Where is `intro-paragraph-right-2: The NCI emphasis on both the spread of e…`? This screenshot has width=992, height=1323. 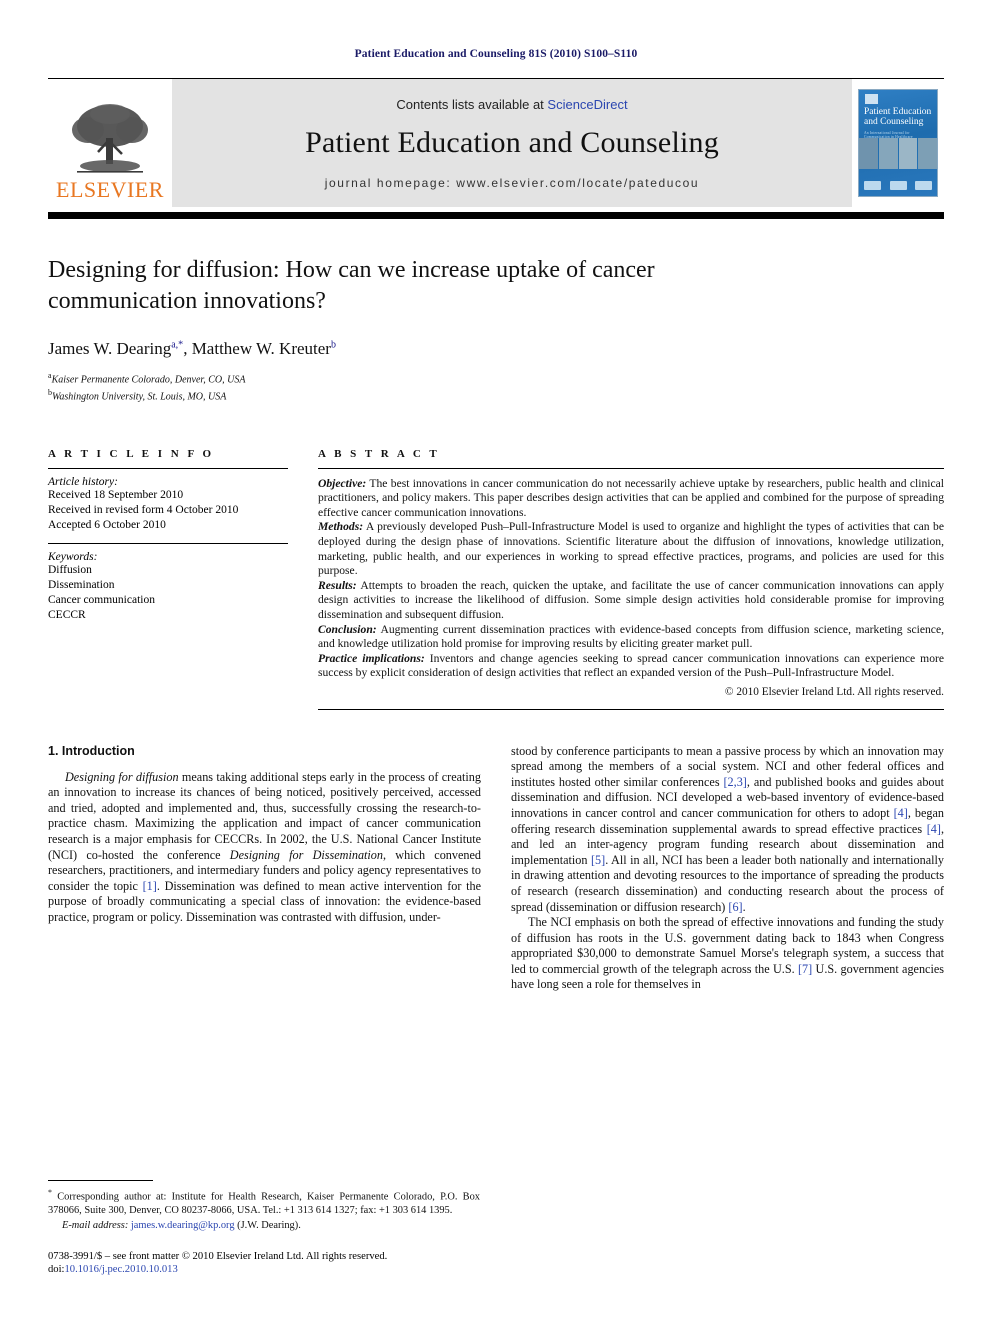 intro-paragraph-right-2: The NCI emphasis on both the spread of e… is located at coordinates (727, 954).